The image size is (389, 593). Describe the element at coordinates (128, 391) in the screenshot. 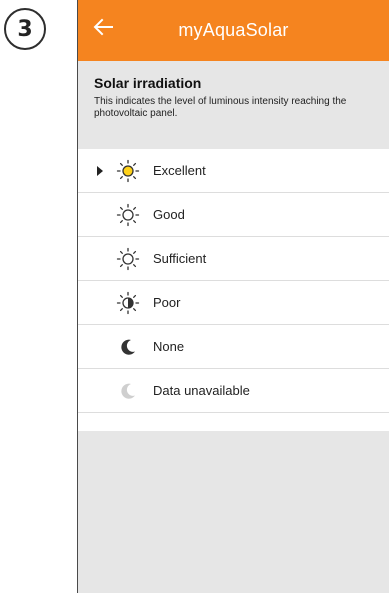

I see `moon-grey-icon` at that location.